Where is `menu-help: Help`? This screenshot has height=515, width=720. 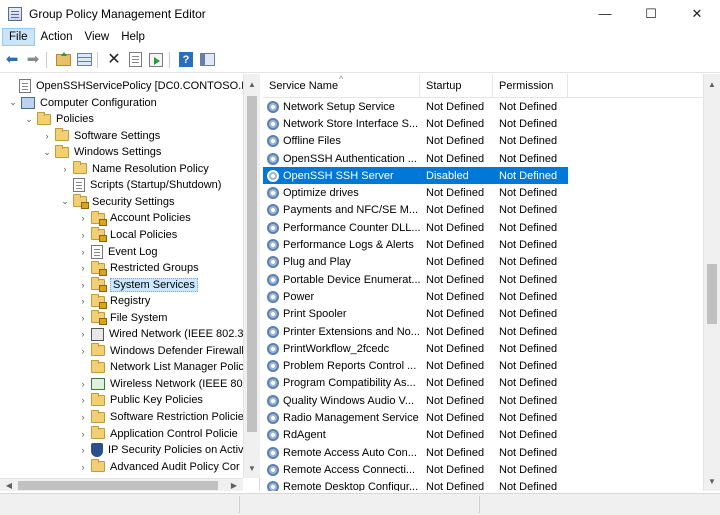 menu-help: Help is located at coordinates (133, 37).